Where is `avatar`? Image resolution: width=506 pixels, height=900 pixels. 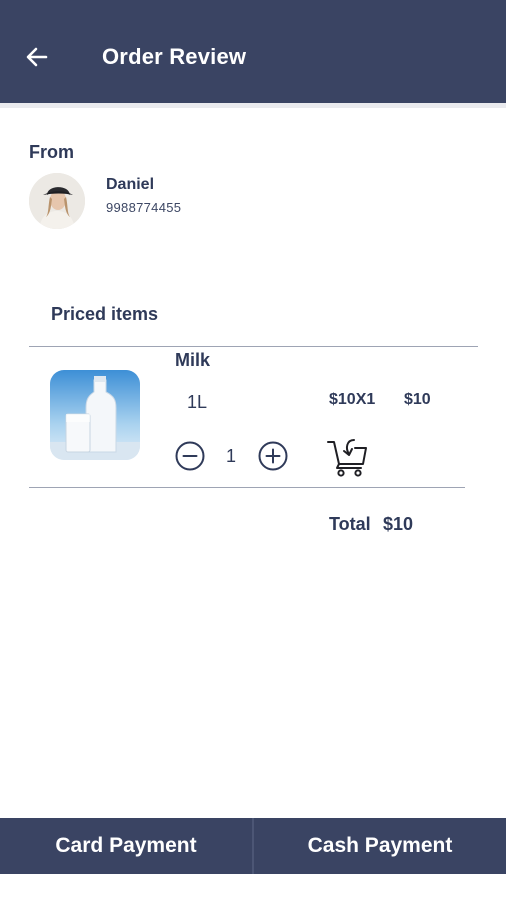 avatar is located at coordinates (57, 201).